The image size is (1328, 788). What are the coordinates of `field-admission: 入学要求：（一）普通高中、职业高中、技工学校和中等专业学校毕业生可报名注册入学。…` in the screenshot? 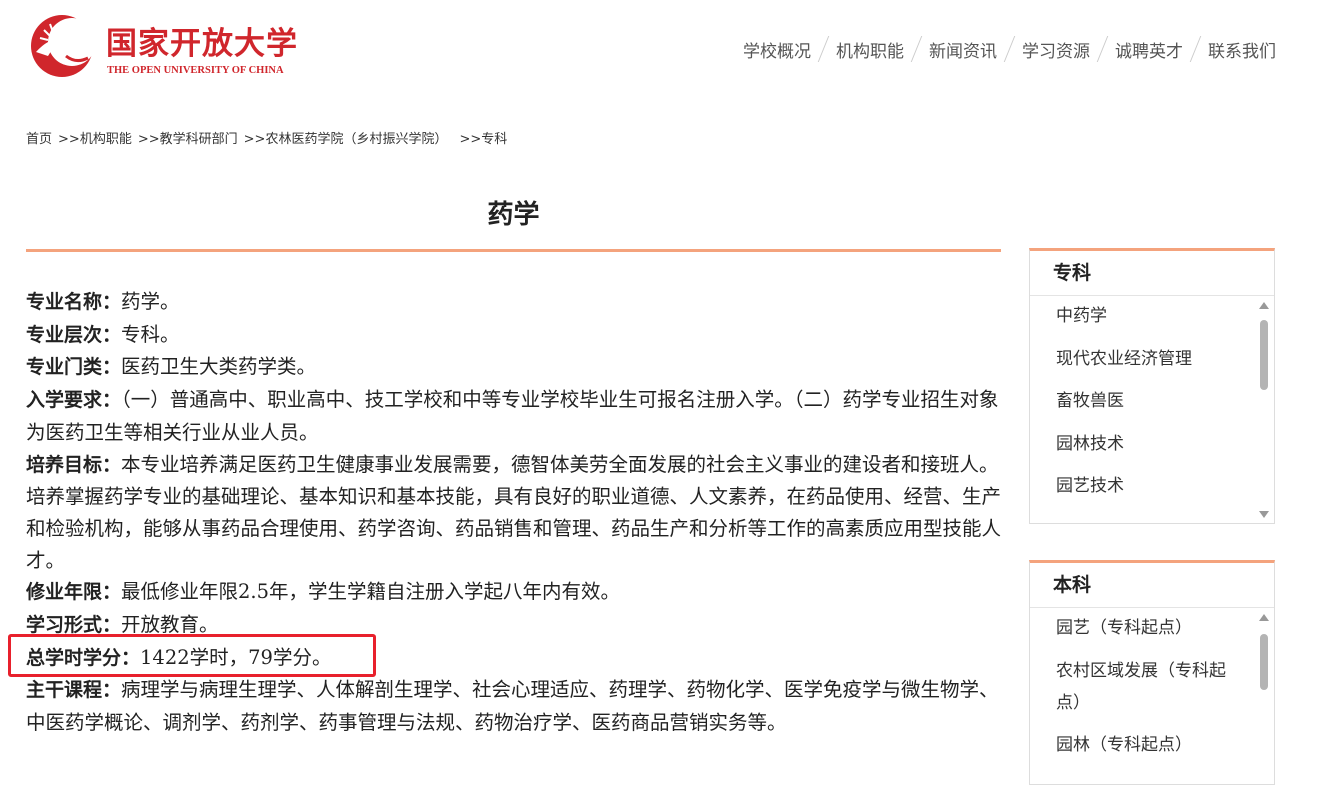 It's located at (515, 416).